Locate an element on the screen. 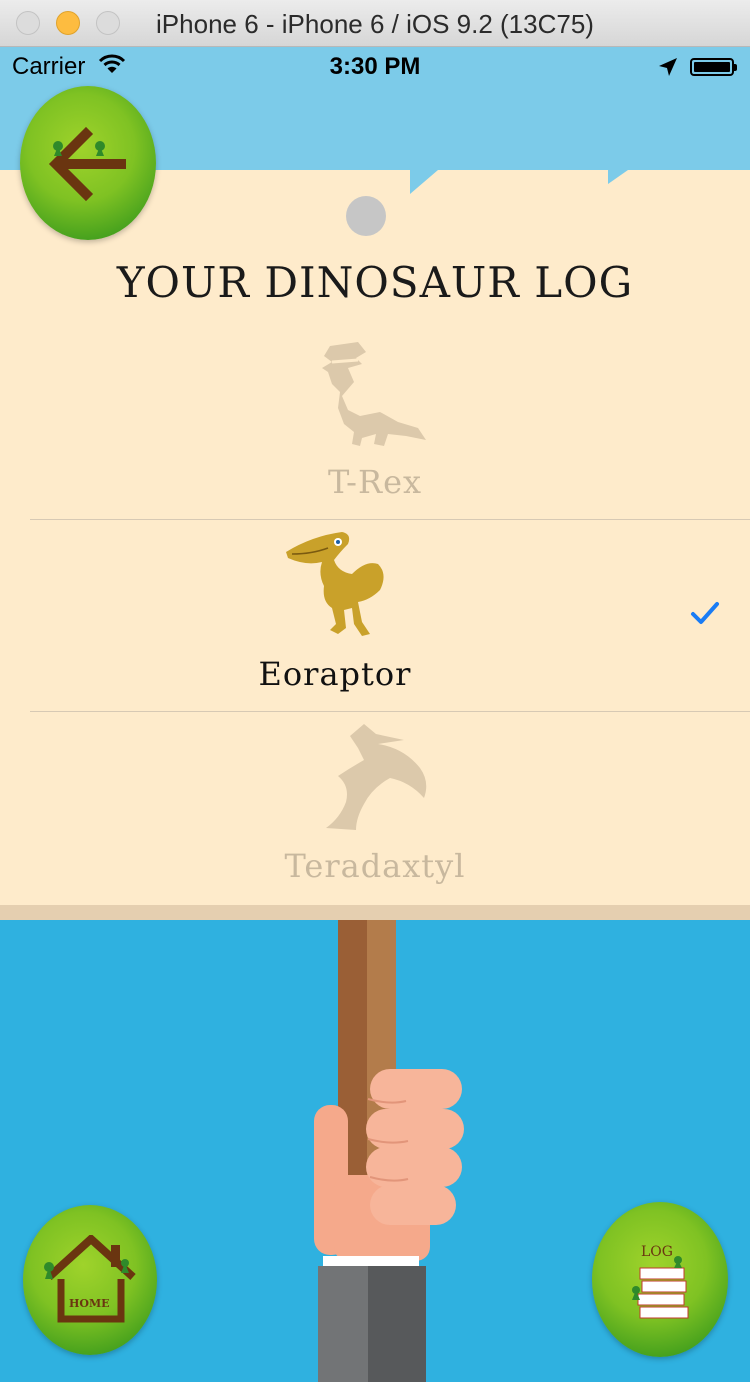 This screenshot has height=1382, width=750. suit-sleeve is located at coordinates (343, 1324).